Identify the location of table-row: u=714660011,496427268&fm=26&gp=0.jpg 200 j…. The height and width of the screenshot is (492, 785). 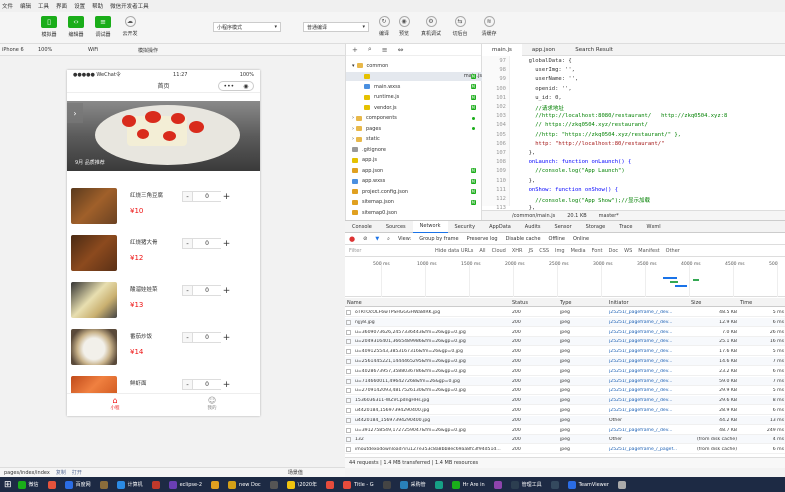
(565, 381).